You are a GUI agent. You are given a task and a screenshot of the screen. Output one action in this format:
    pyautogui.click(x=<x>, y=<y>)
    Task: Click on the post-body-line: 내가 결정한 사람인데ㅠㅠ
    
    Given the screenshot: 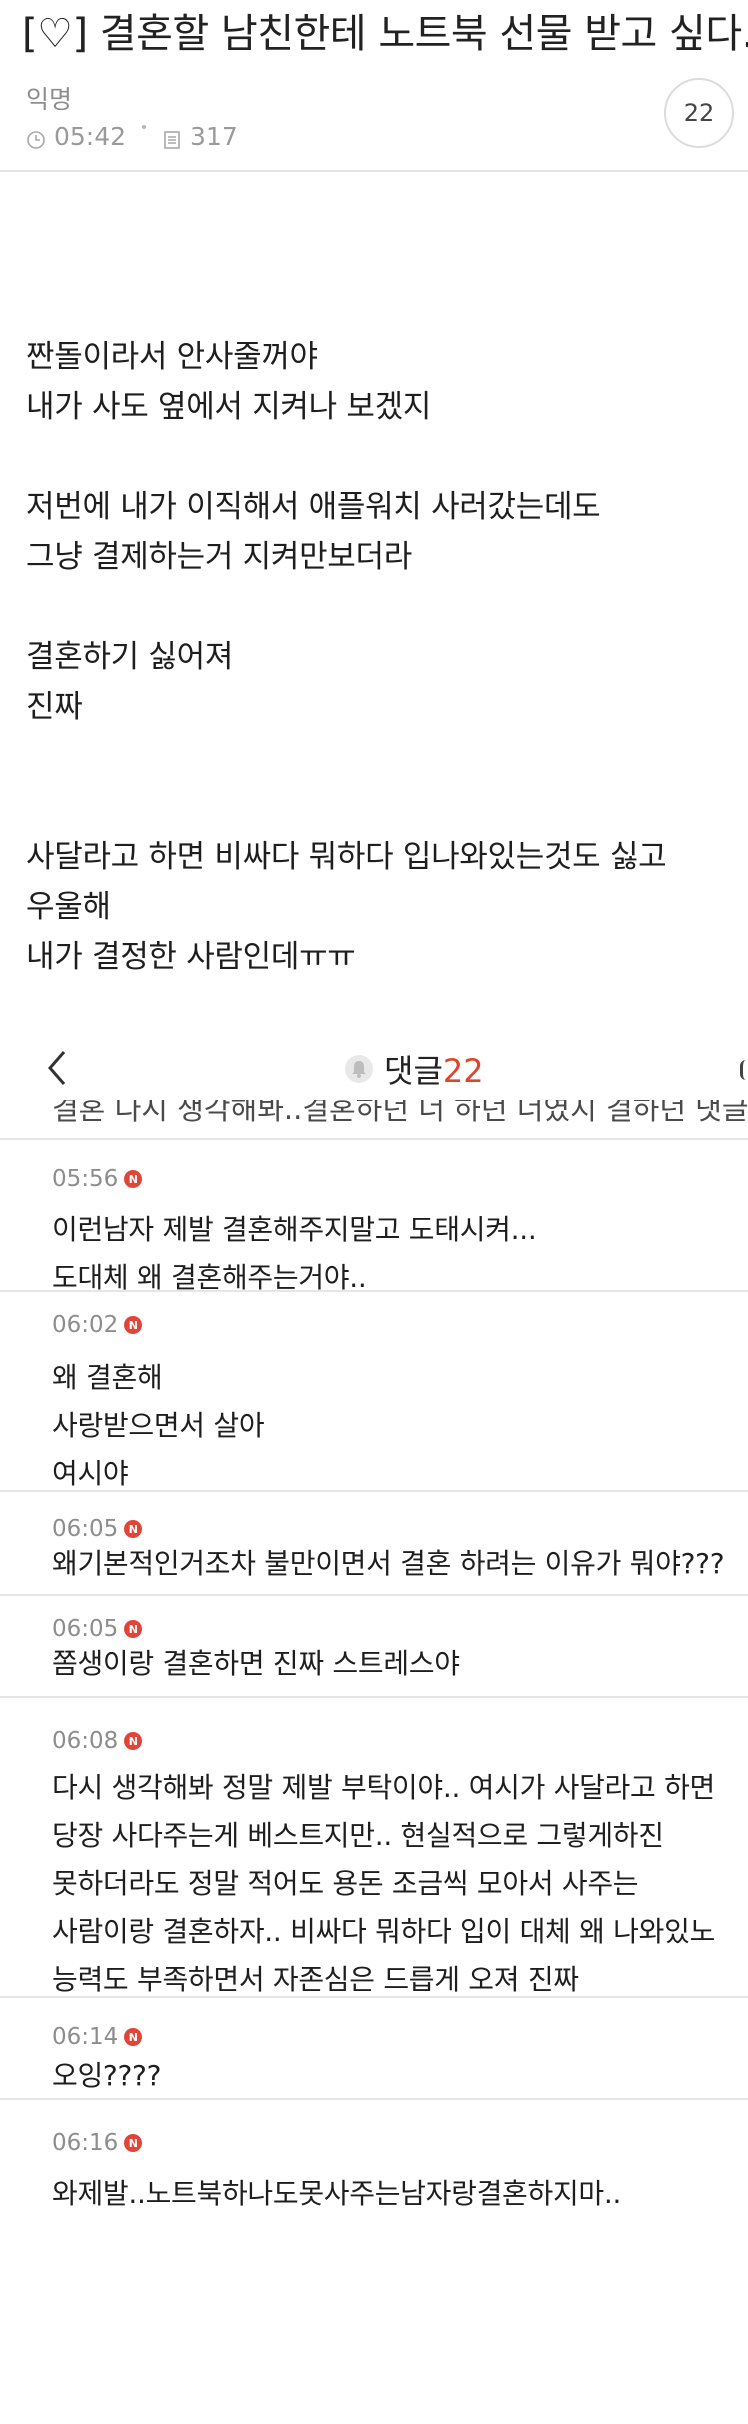 What is the action you would take?
    pyautogui.click(x=191, y=957)
    